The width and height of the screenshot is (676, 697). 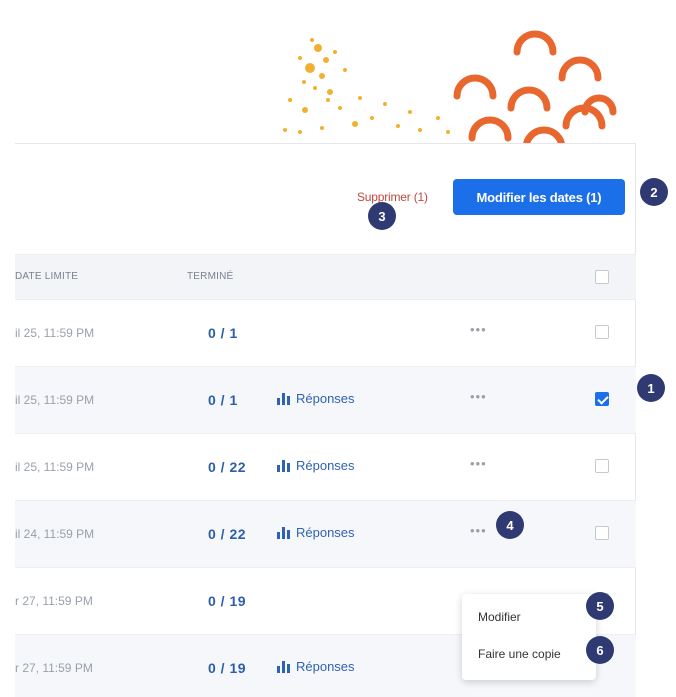 What do you see at coordinates (382, 216) in the screenshot?
I see `step-badge-3: 3` at bounding box center [382, 216].